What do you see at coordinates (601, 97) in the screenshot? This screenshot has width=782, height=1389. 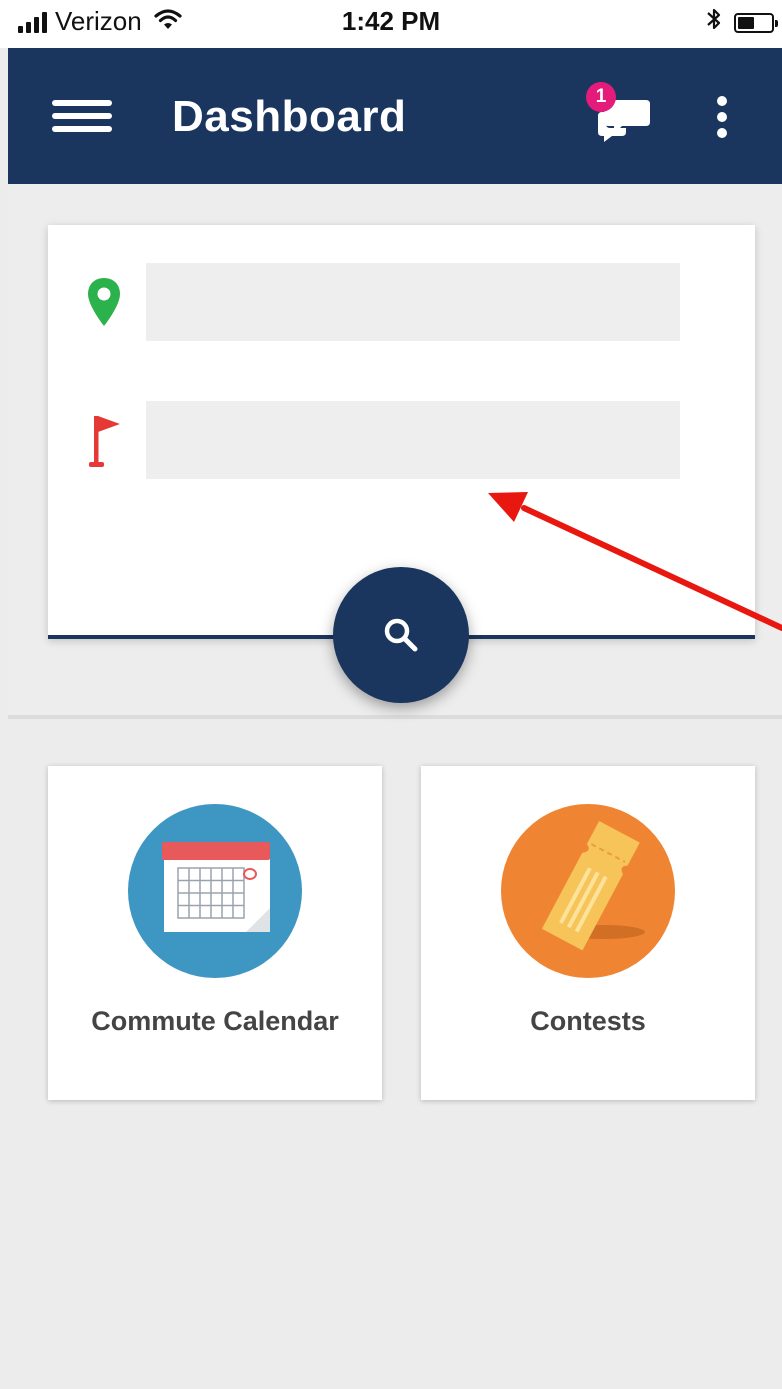 I see `message-count-badge: 1` at bounding box center [601, 97].